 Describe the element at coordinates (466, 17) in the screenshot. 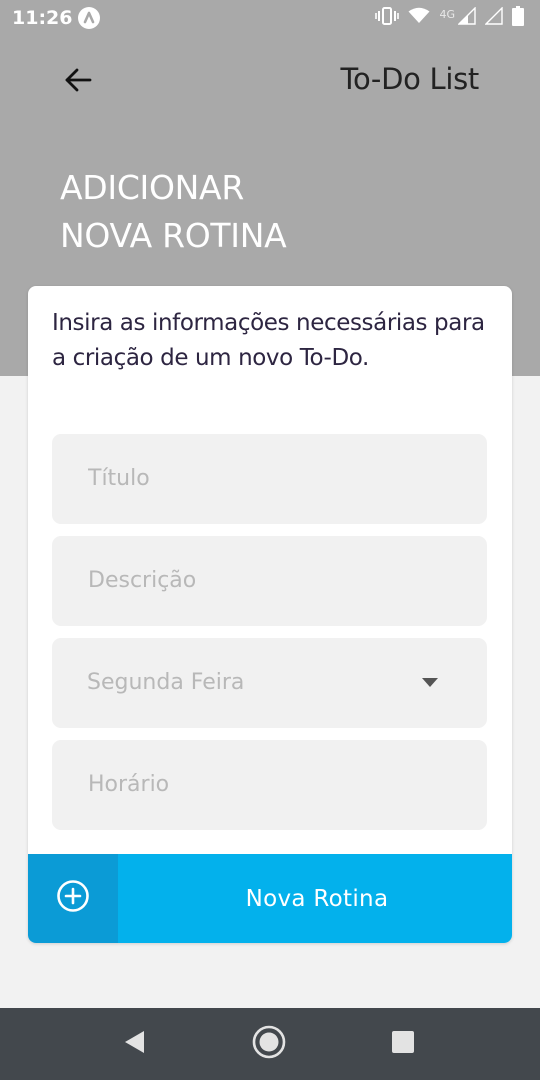

I see `signal-icon` at that location.